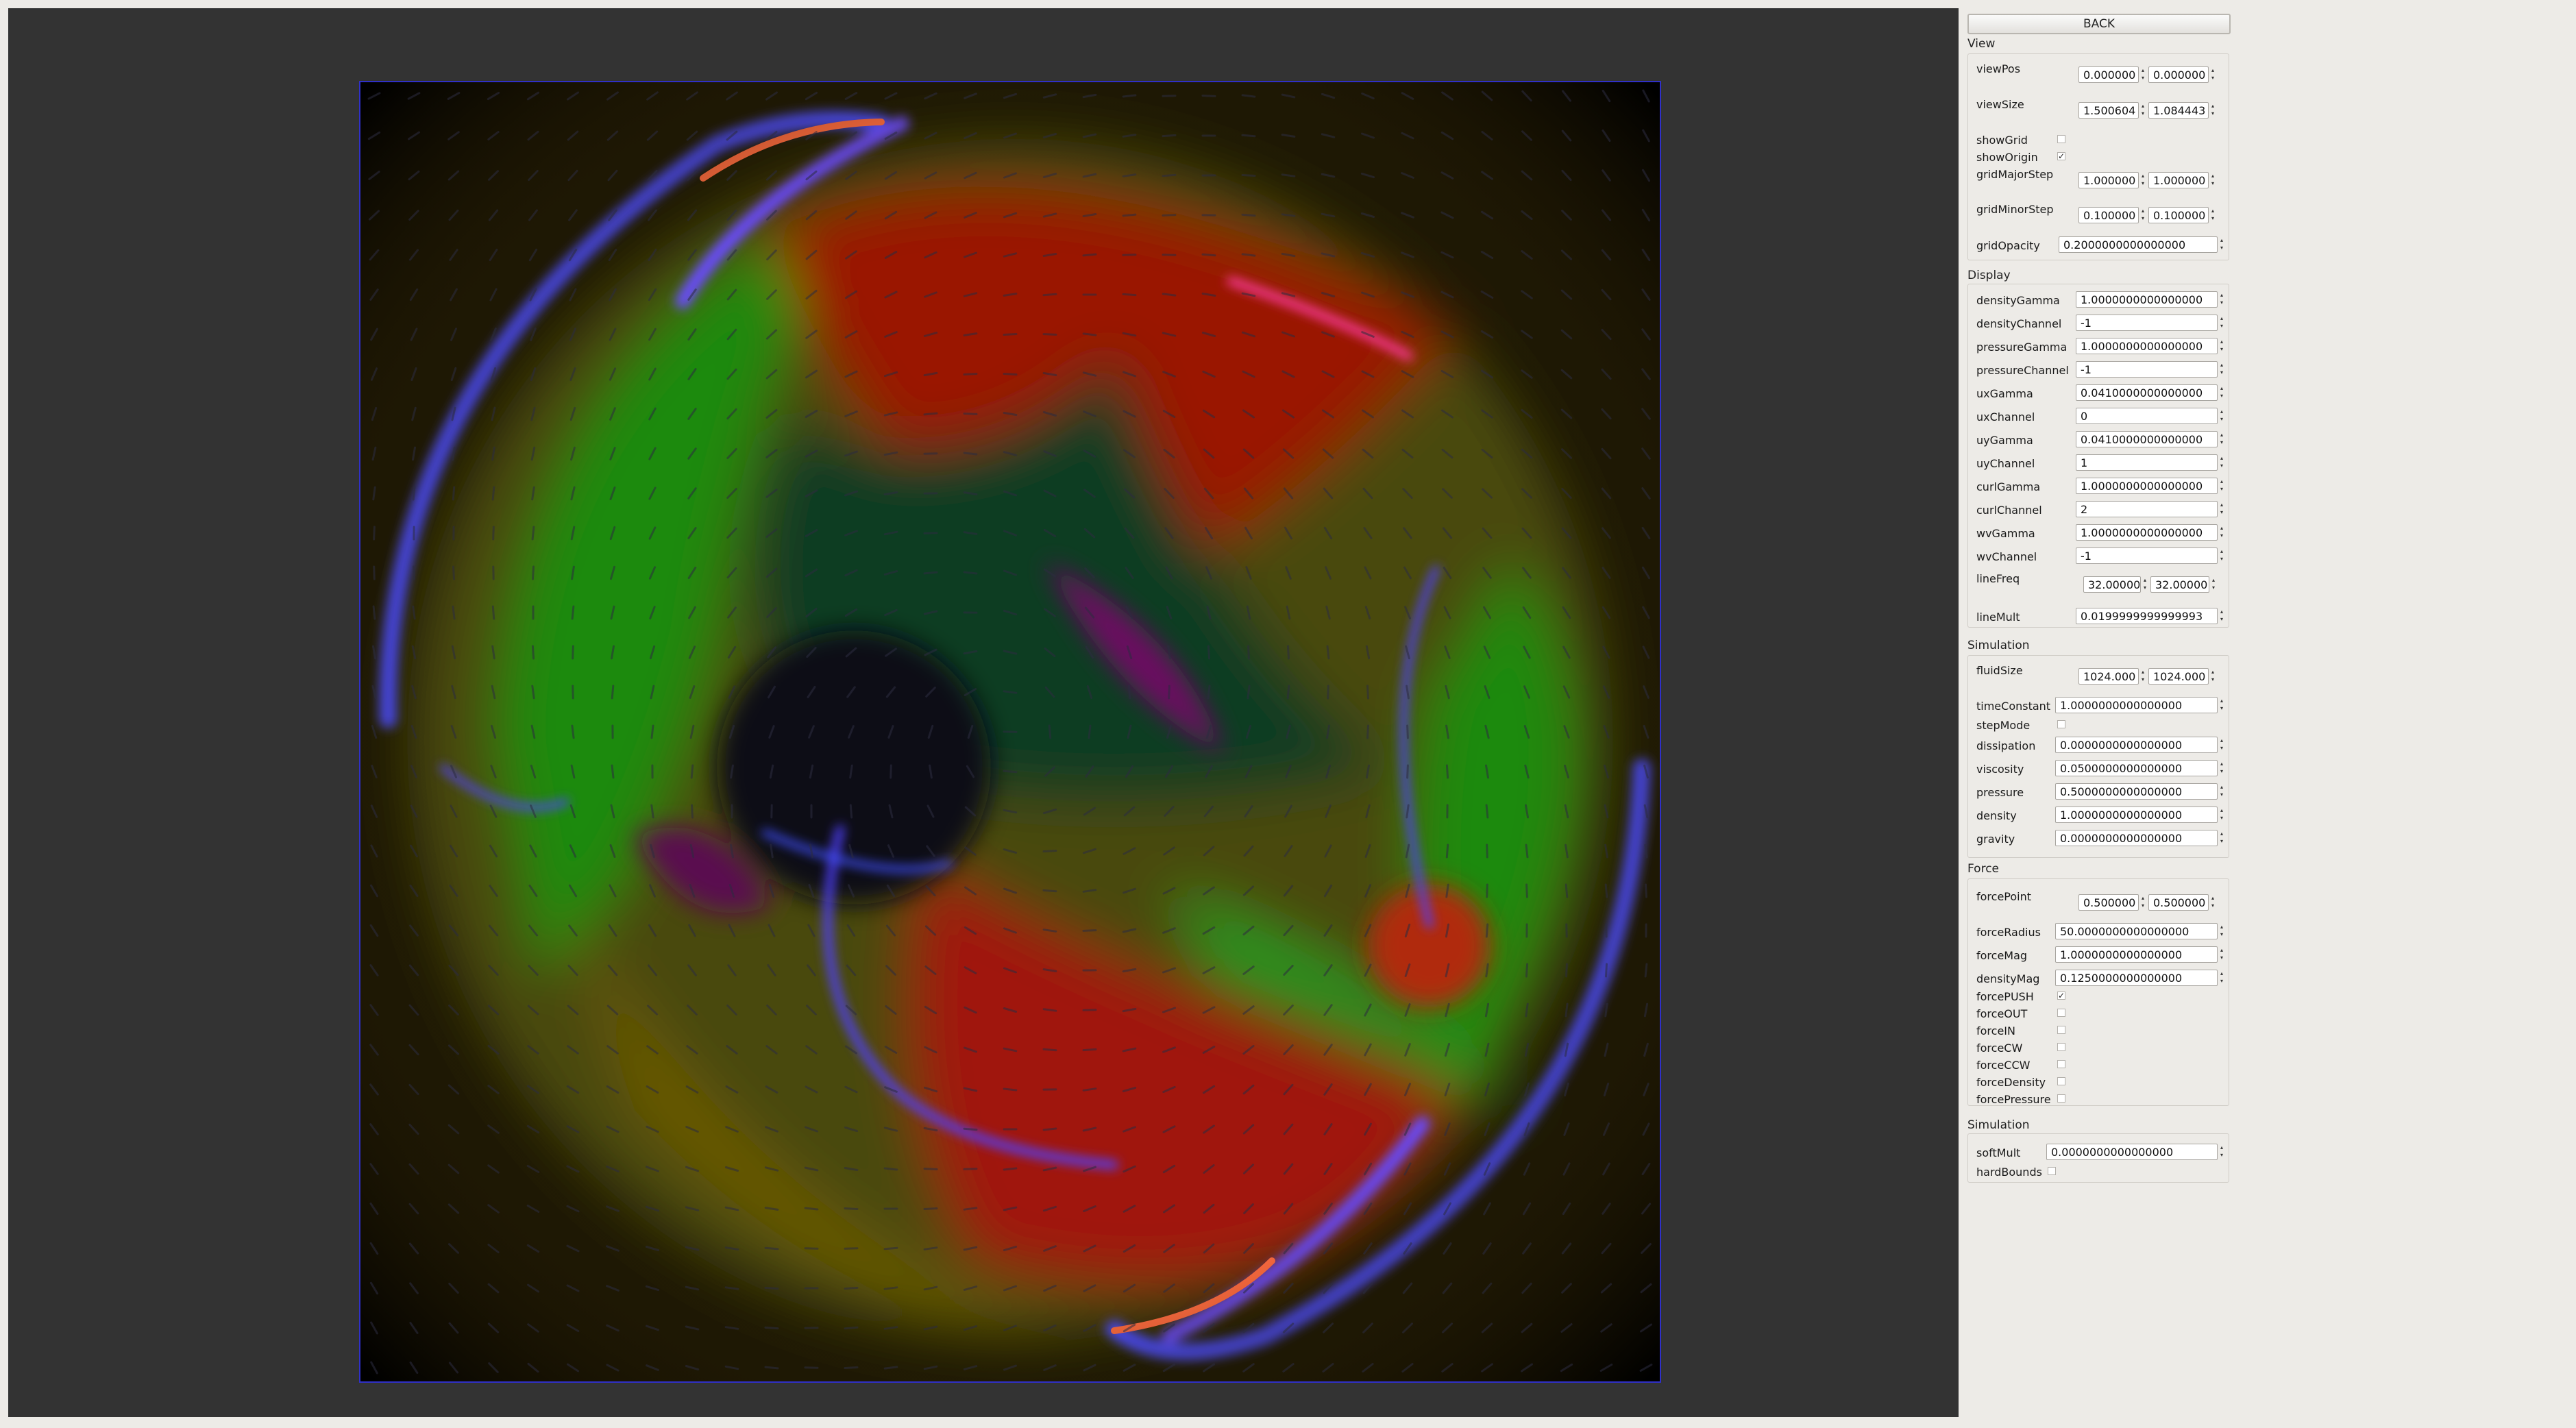  Describe the element at coordinates (2213, 676) in the screenshot. I see `fluidsize-y-spinner-icon: ▴ ▾` at that location.